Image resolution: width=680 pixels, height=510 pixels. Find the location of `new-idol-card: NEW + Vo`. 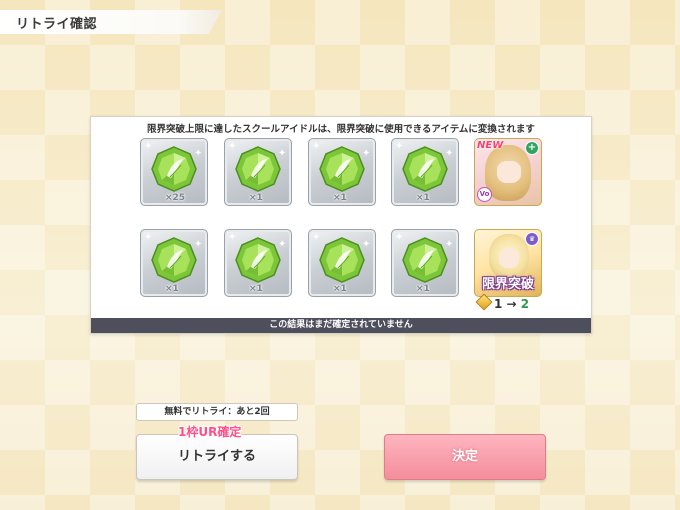

new-idol-card: NEW + Vo is located at coordinates (508, 172).